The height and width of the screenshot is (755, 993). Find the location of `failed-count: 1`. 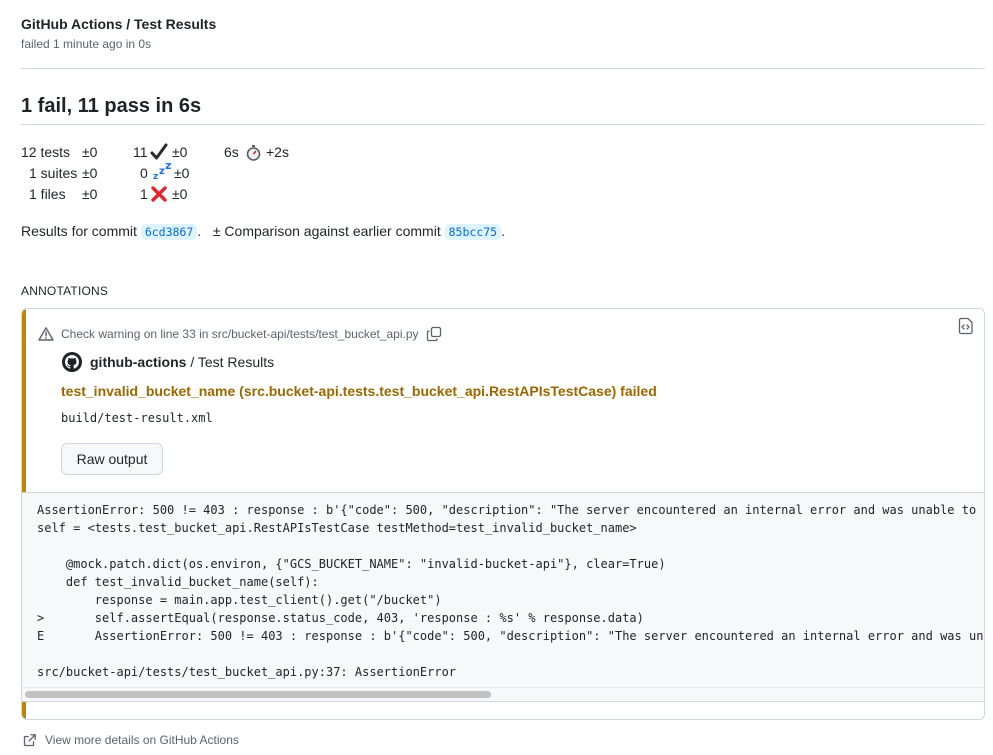

failed-count: 1 is located at coordinates (144, 194).